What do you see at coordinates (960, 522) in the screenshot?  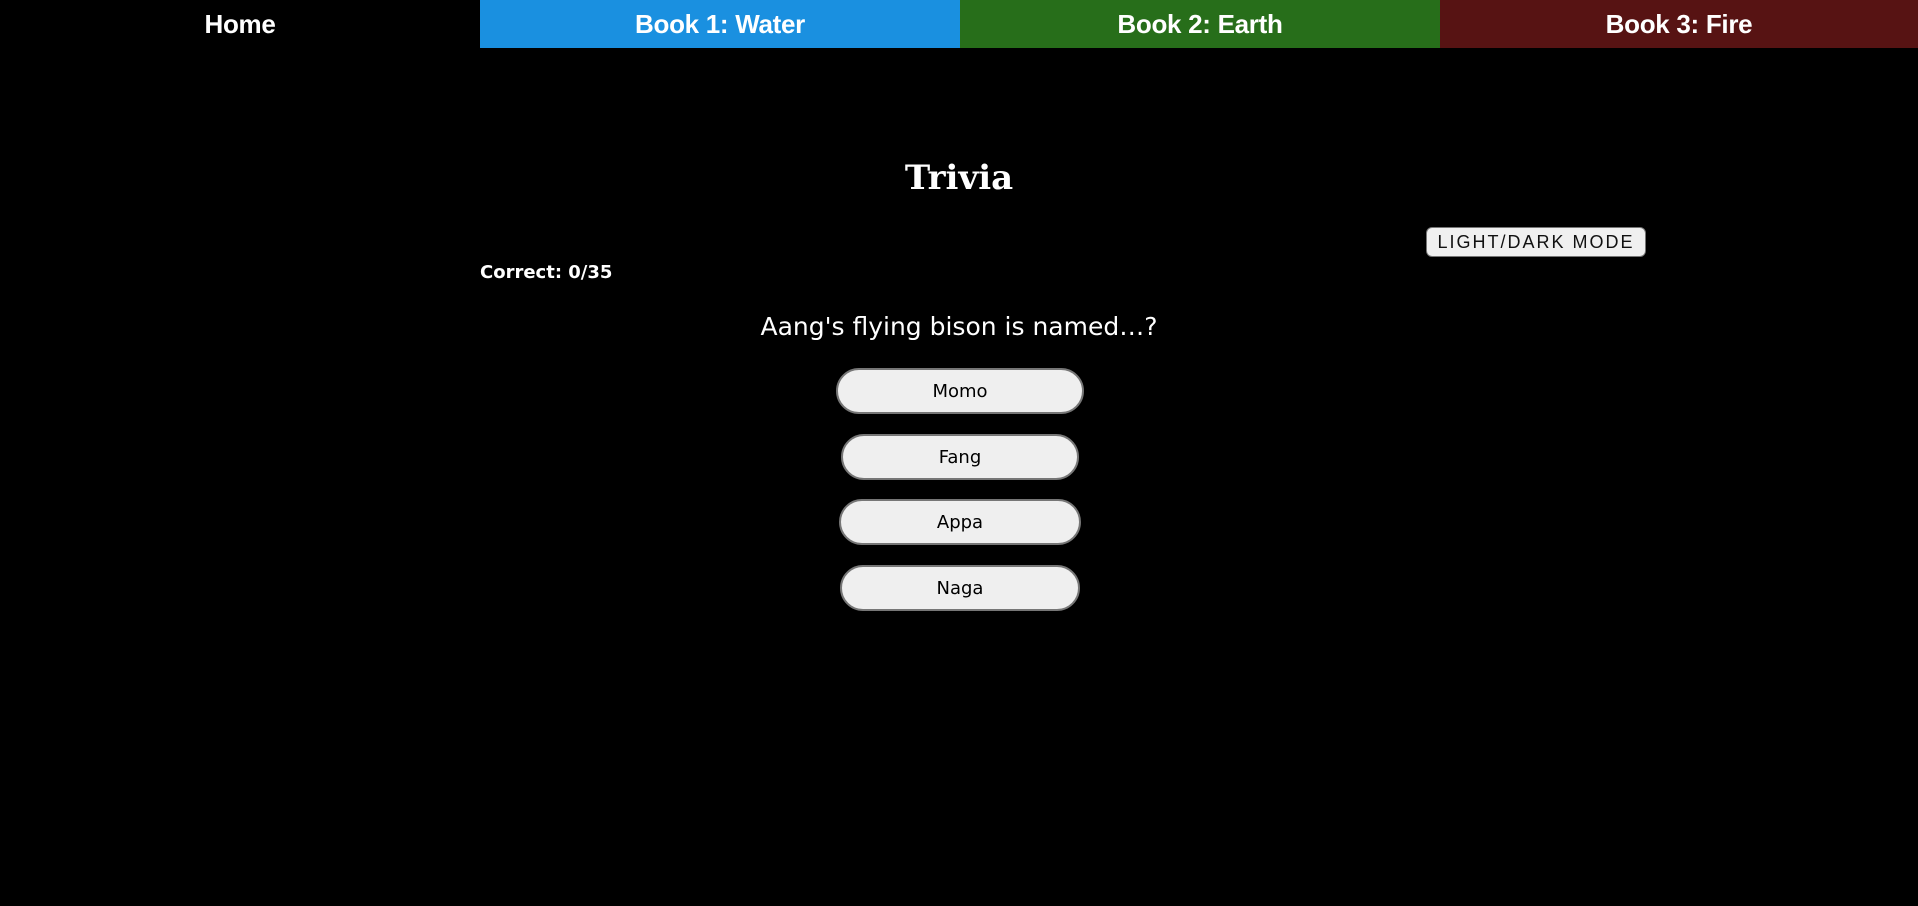 I see `answer-button-appa: Appa` at bounding box center [960, 522].